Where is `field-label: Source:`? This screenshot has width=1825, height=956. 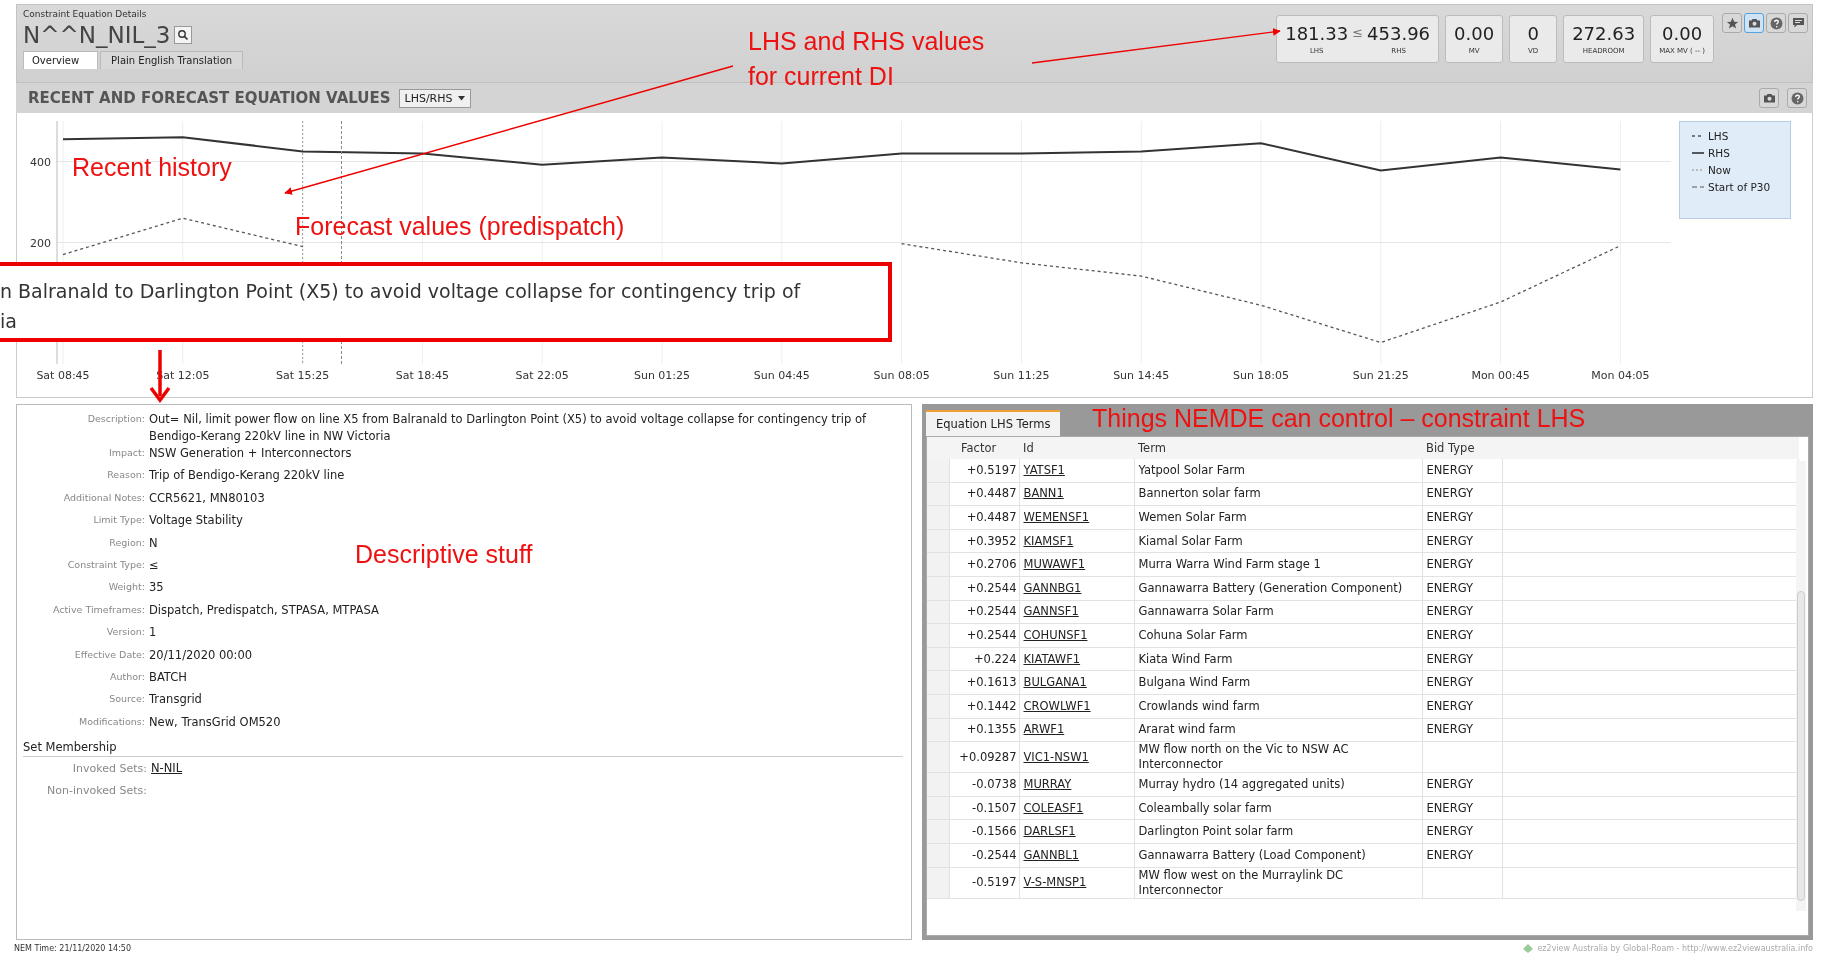
field-label: Source: is located at coordinates (127, 698).